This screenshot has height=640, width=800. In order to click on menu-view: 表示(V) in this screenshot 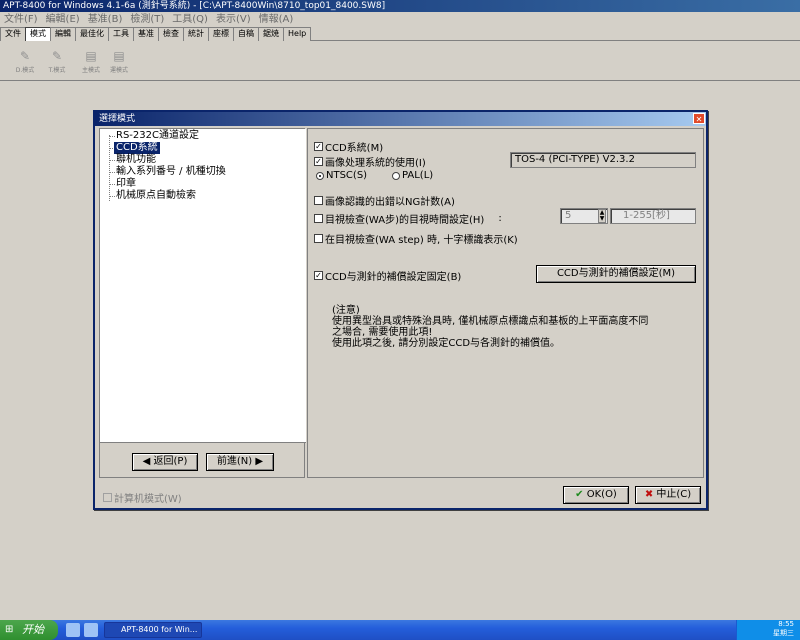, I will do `click(233, 19)`.